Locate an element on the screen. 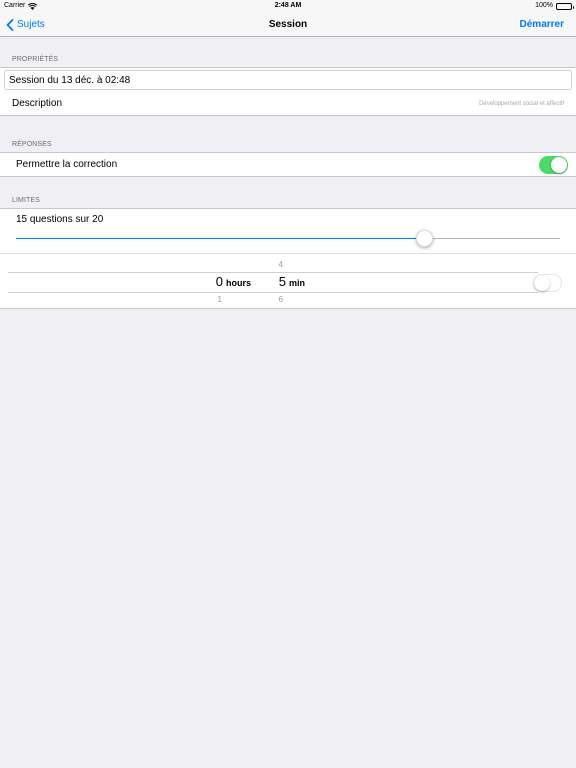 The image size is (576, 768). duration-picker: 0 1 hours 4 5 6 min is located at coordinates (288, 282).